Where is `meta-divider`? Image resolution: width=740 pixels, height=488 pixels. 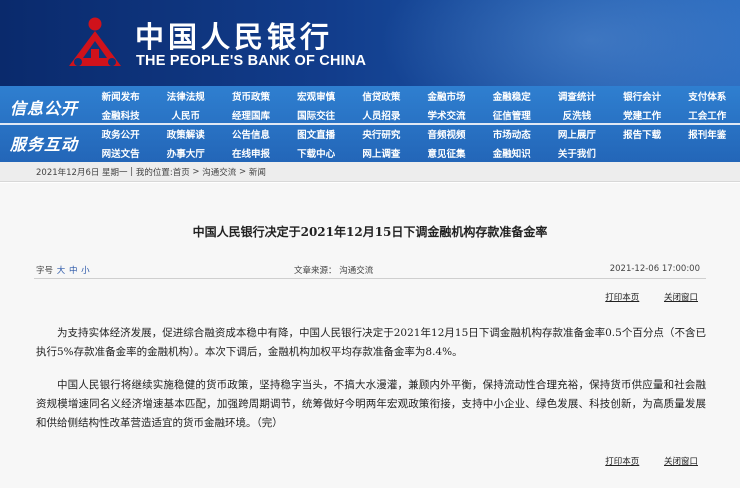 meta-divider is located at coordinates (370, 278).